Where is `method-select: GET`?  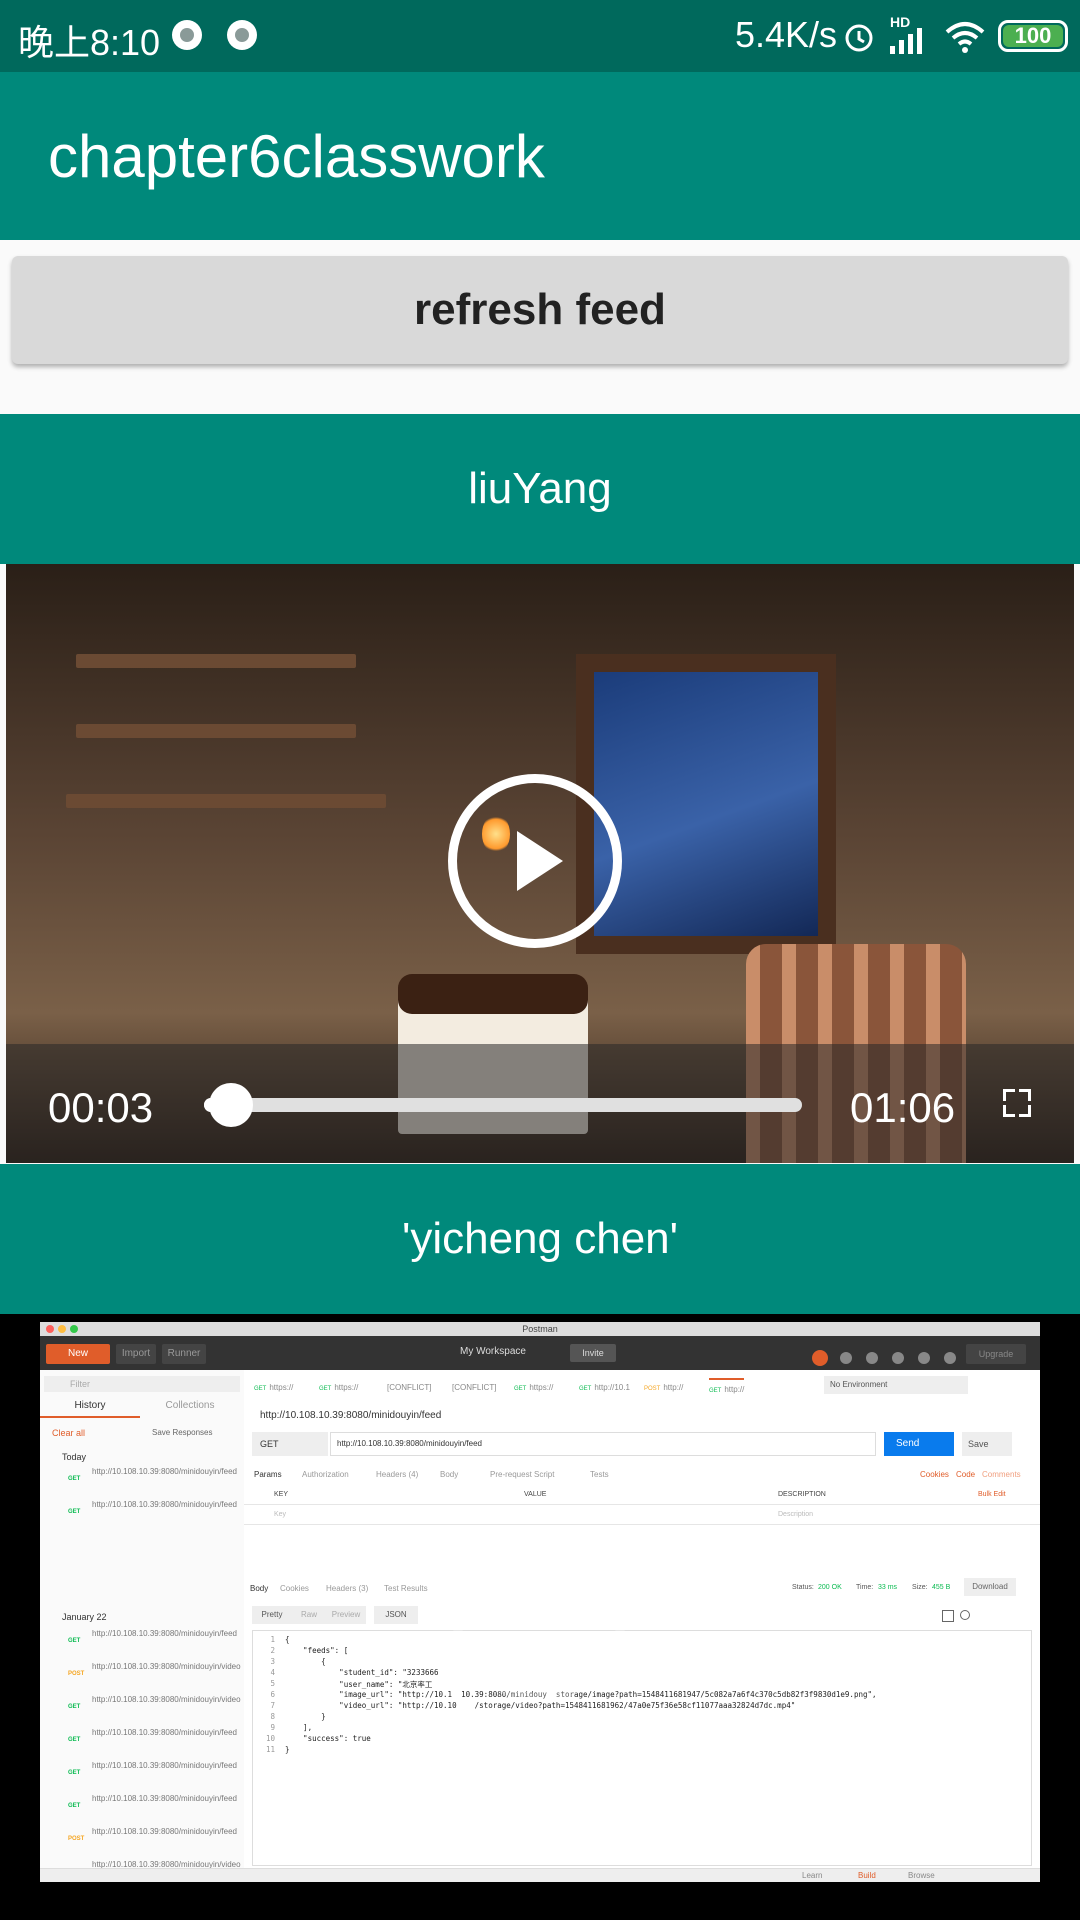
method-select: GET is located at coordinates (290, 1444).